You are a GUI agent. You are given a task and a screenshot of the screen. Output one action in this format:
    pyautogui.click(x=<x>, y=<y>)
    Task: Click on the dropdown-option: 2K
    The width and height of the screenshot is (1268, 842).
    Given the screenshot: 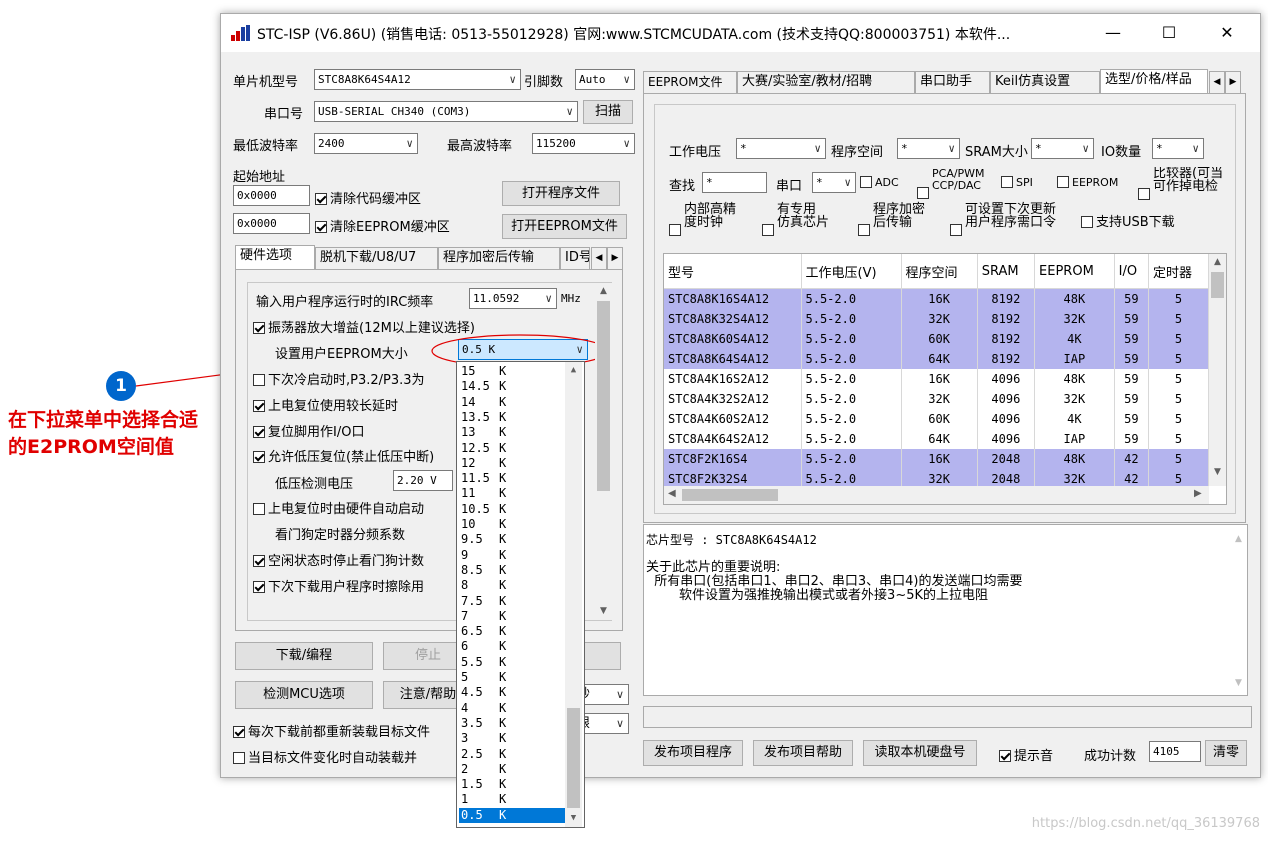 What is the action you would take?
    pyautogui.click(x=512, y=769)
    